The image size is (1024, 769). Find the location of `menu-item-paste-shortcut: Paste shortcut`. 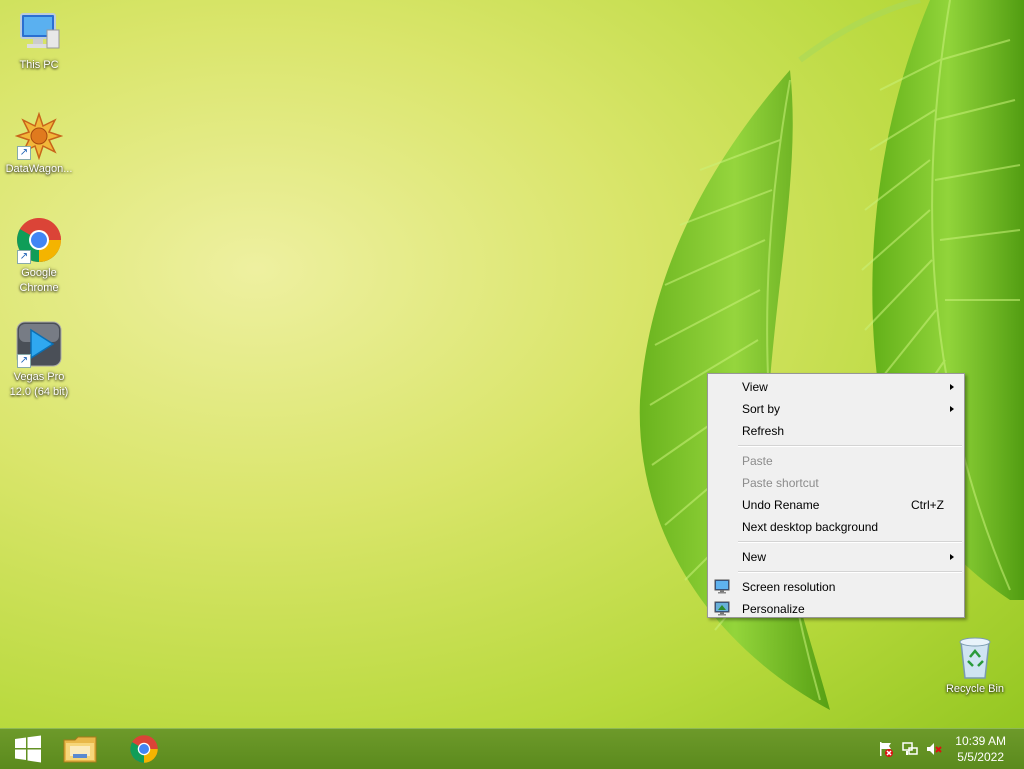

menu-item-paste-shortcut: Paste shortcut is located at coordinates (836, 483).